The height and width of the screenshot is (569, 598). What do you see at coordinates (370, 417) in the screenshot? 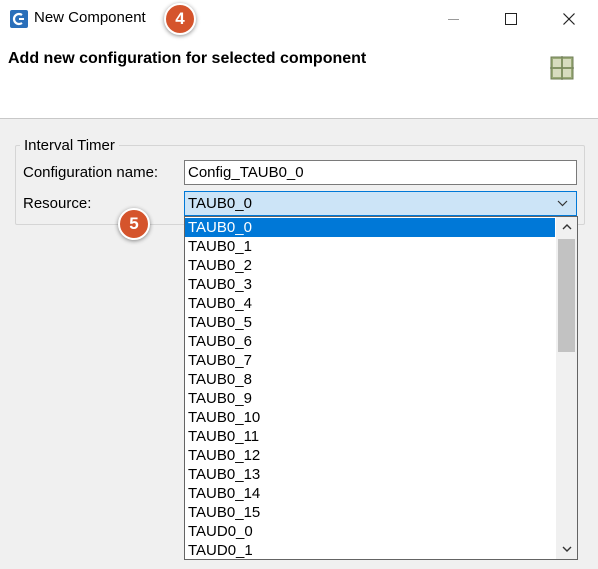
I see `dropdown-option: TAUB0_10` at bounding box center [370, 417].